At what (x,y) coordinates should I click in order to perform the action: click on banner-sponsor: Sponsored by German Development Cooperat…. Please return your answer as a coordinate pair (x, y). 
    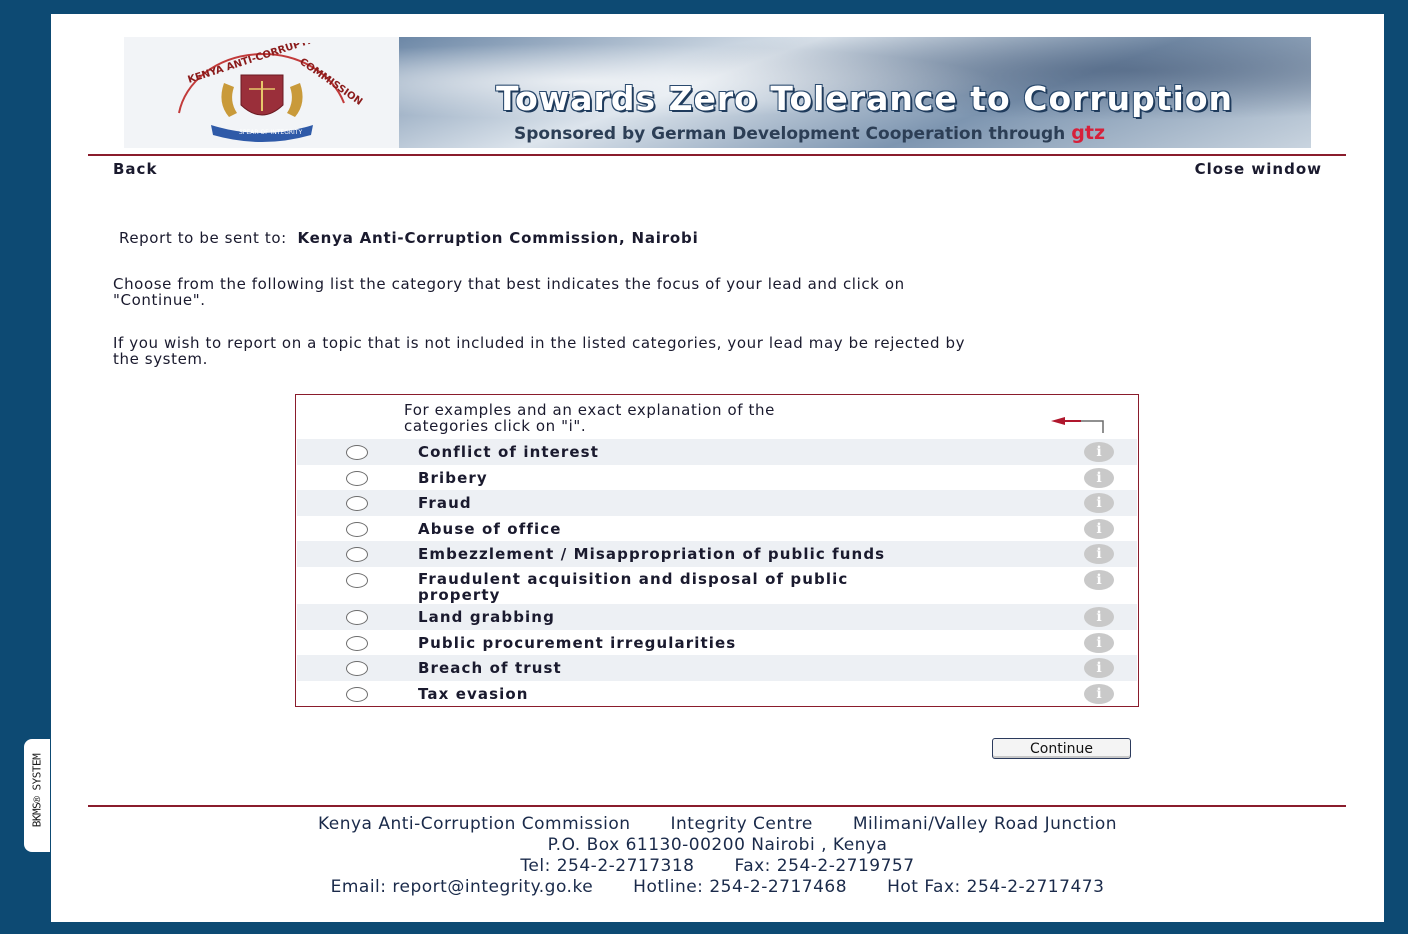
    Looking at the image, I should click on (809, 133).